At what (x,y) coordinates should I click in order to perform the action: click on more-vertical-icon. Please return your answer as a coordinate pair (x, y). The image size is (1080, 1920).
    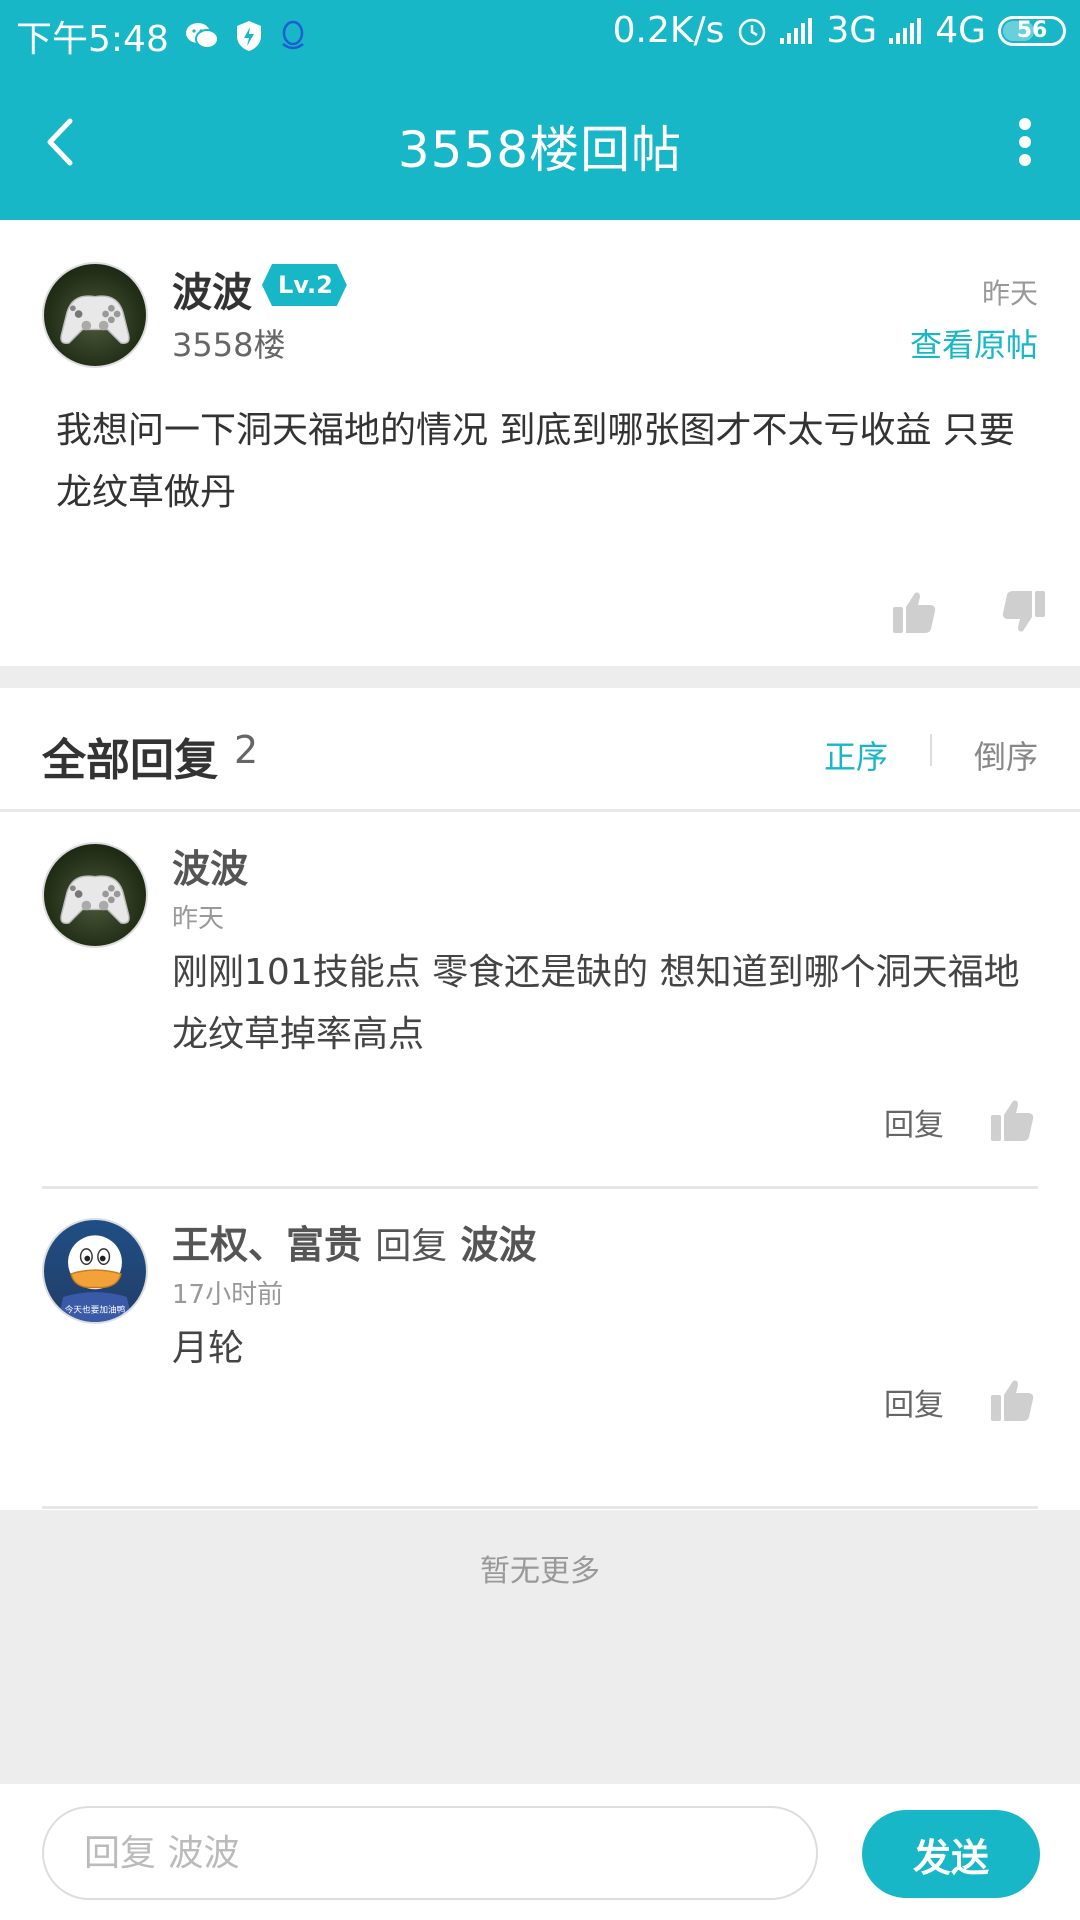
    Looking at the image, I should click on (1025, 142).